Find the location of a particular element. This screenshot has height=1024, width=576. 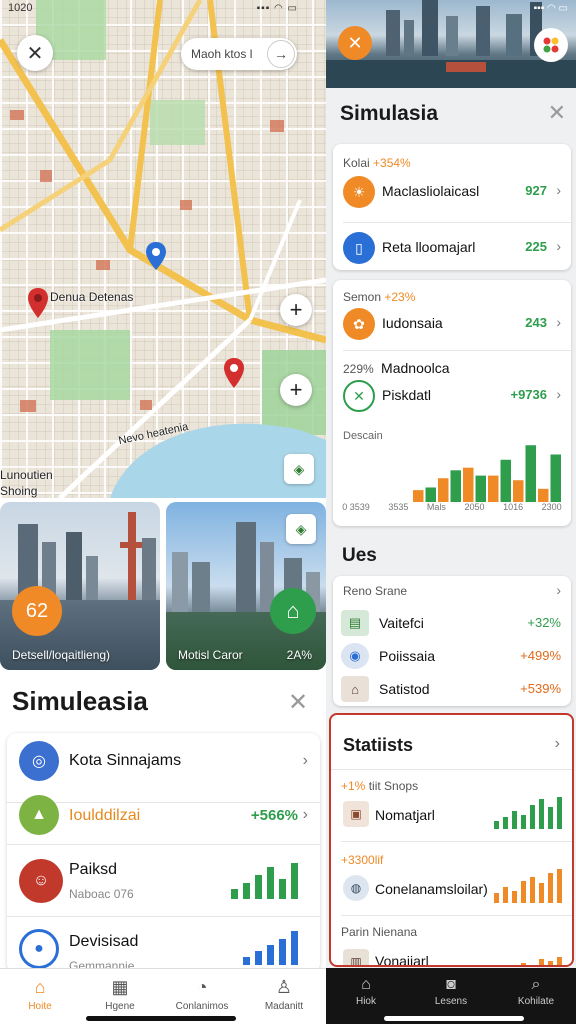

home-indicator is located at coordinates (454, 1018).